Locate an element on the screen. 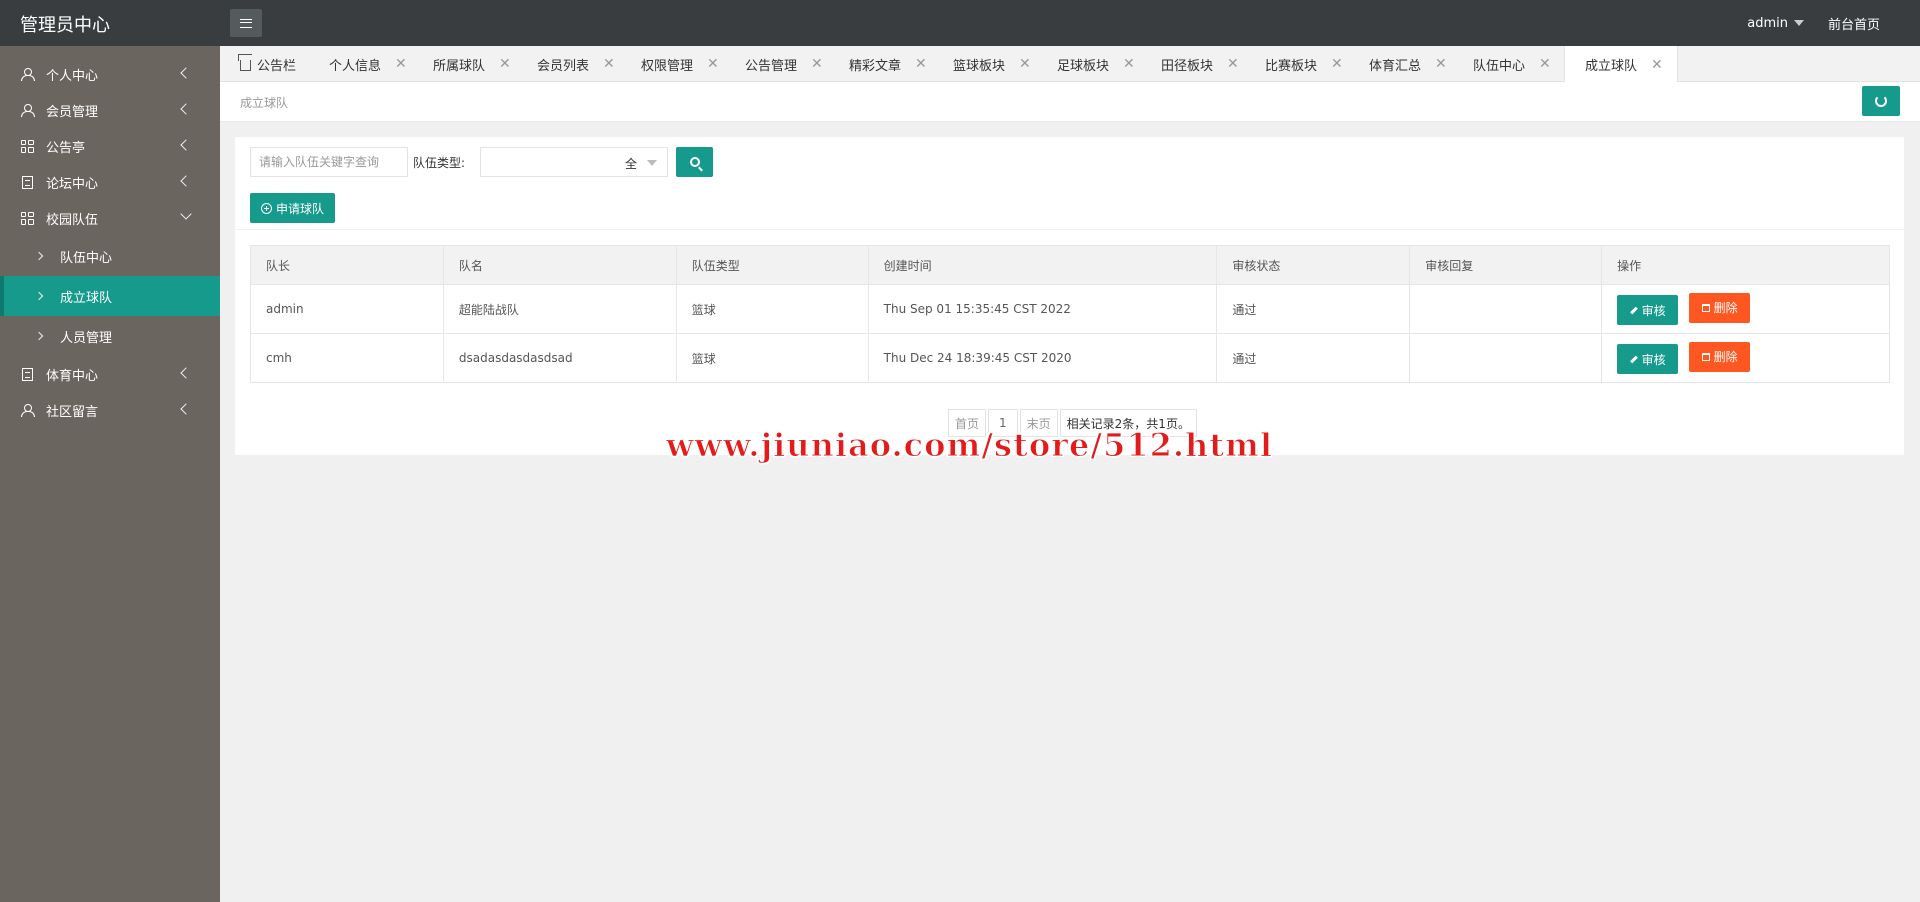 This screenshot has height=902, width=1920. tab-notice-manage: 公告管理 ✕ is located at coordinates (774, 64).